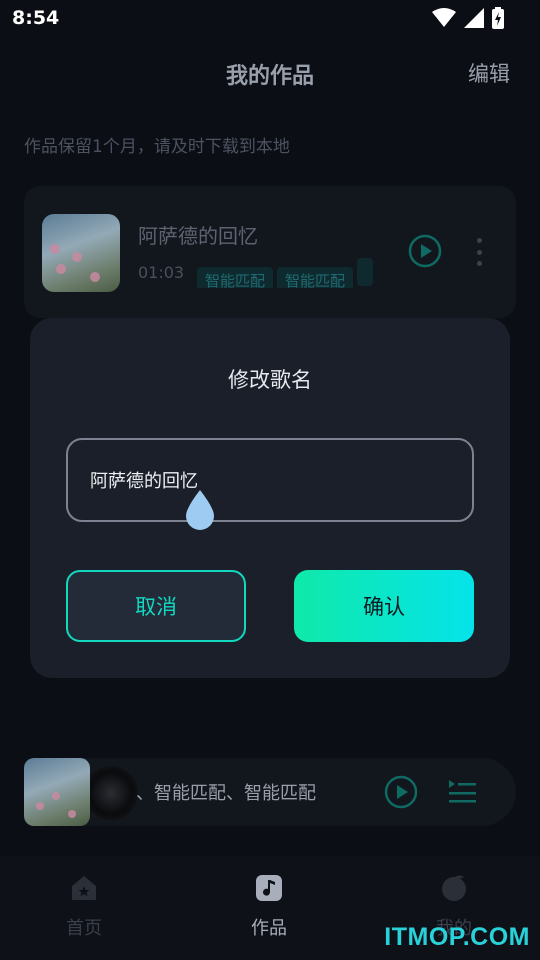 This screenshot has width=540, height=960. Describe the element at coordinates (270, 480) in the screenshot. I see `song-name-input` at that location.